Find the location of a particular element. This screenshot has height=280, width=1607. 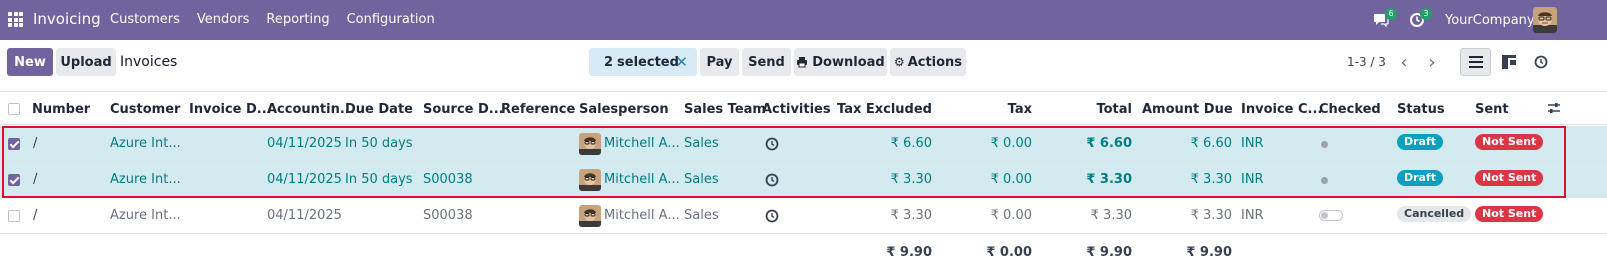

selected-count: 2 is located at coordinates (609, 62).